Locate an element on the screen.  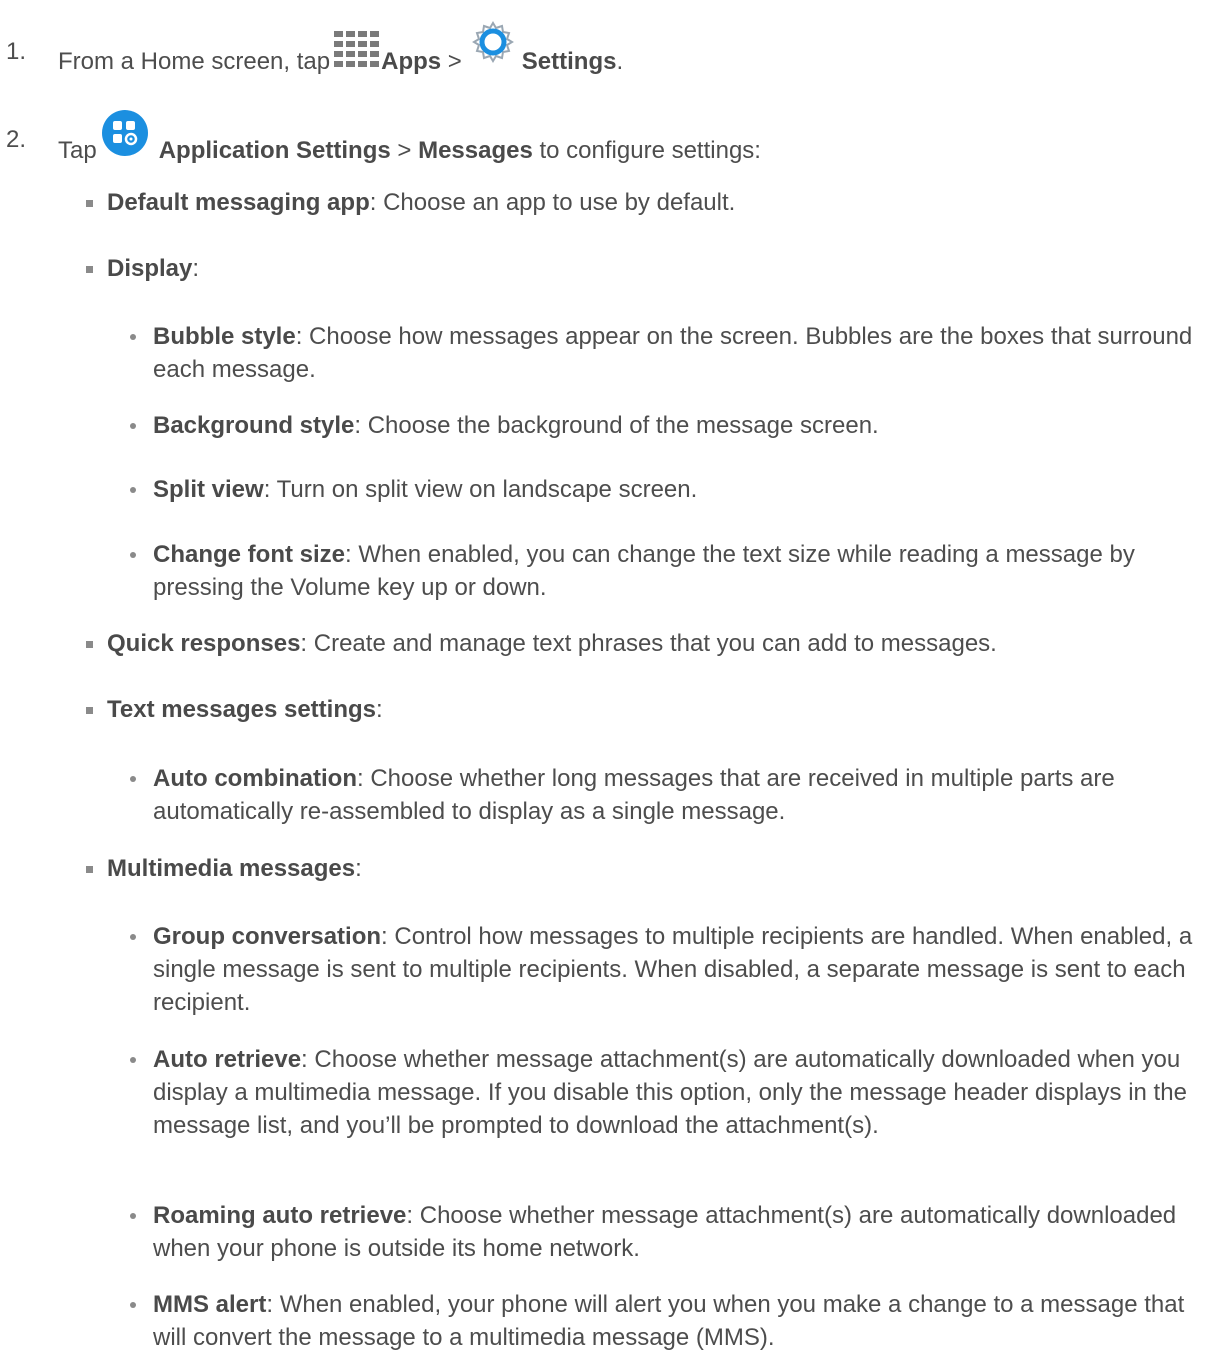
settings-label: Settings is located at coordinates (569, 61).